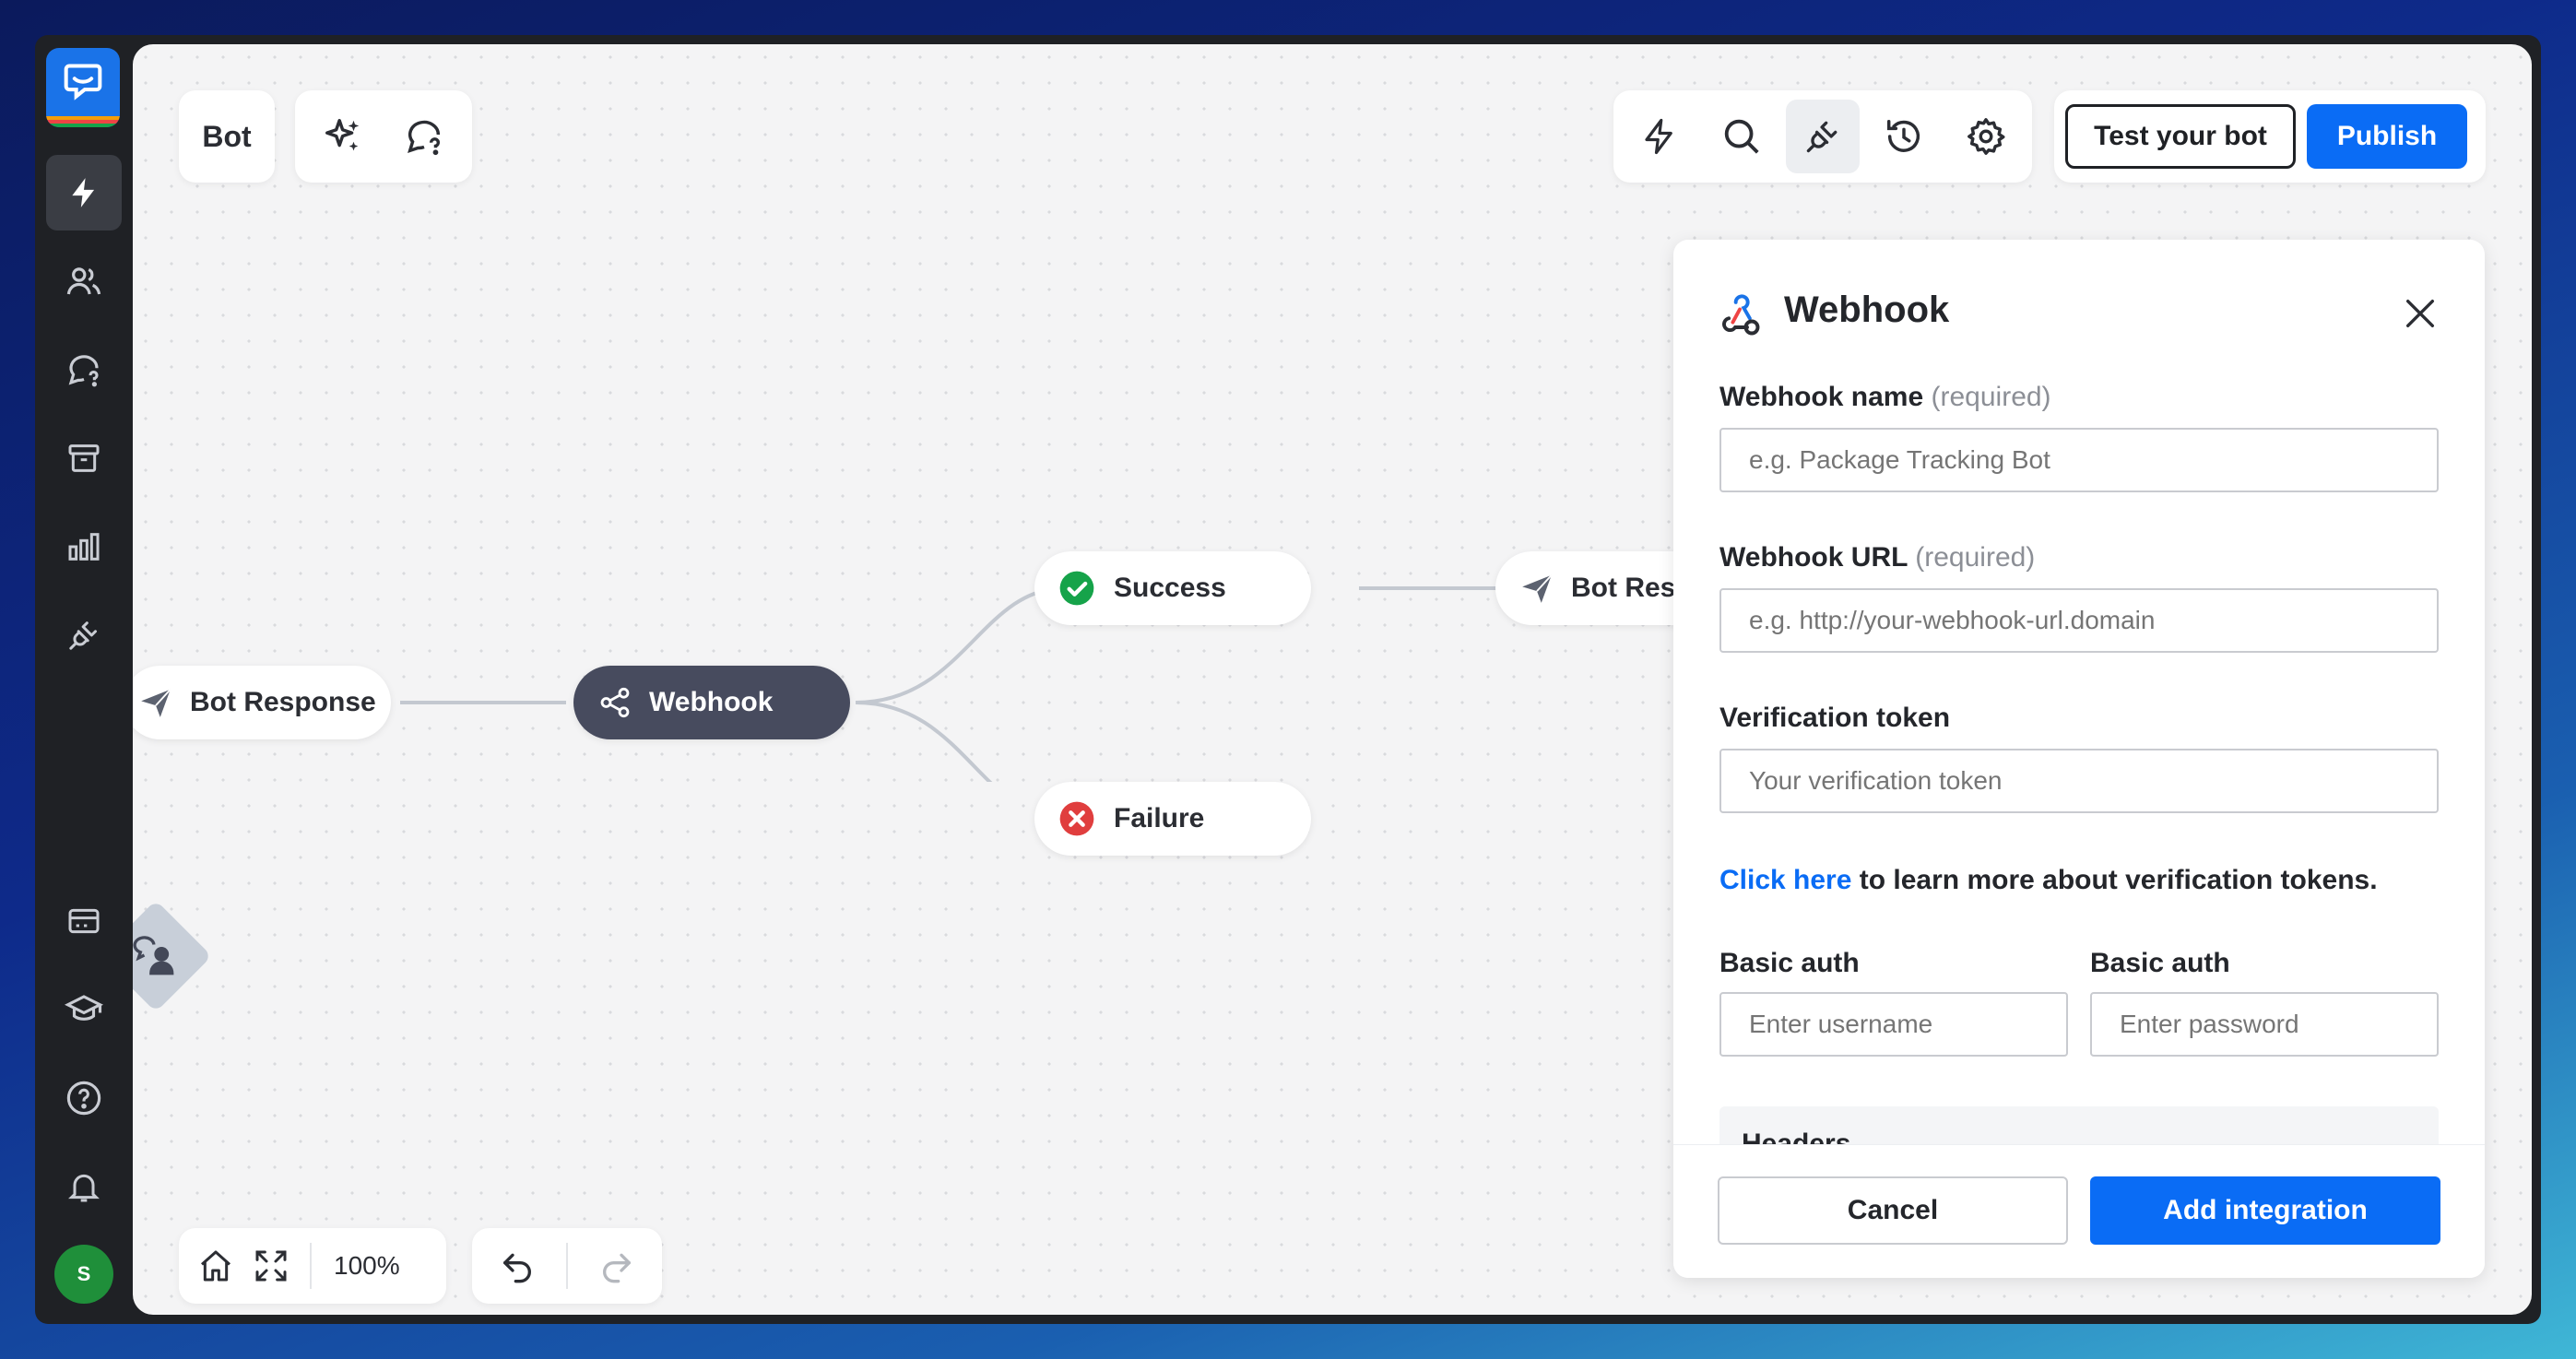  Describe the element at coordinates (1835, 718) in the screenshot. I see `verification-token-label: Verification token` at that location.